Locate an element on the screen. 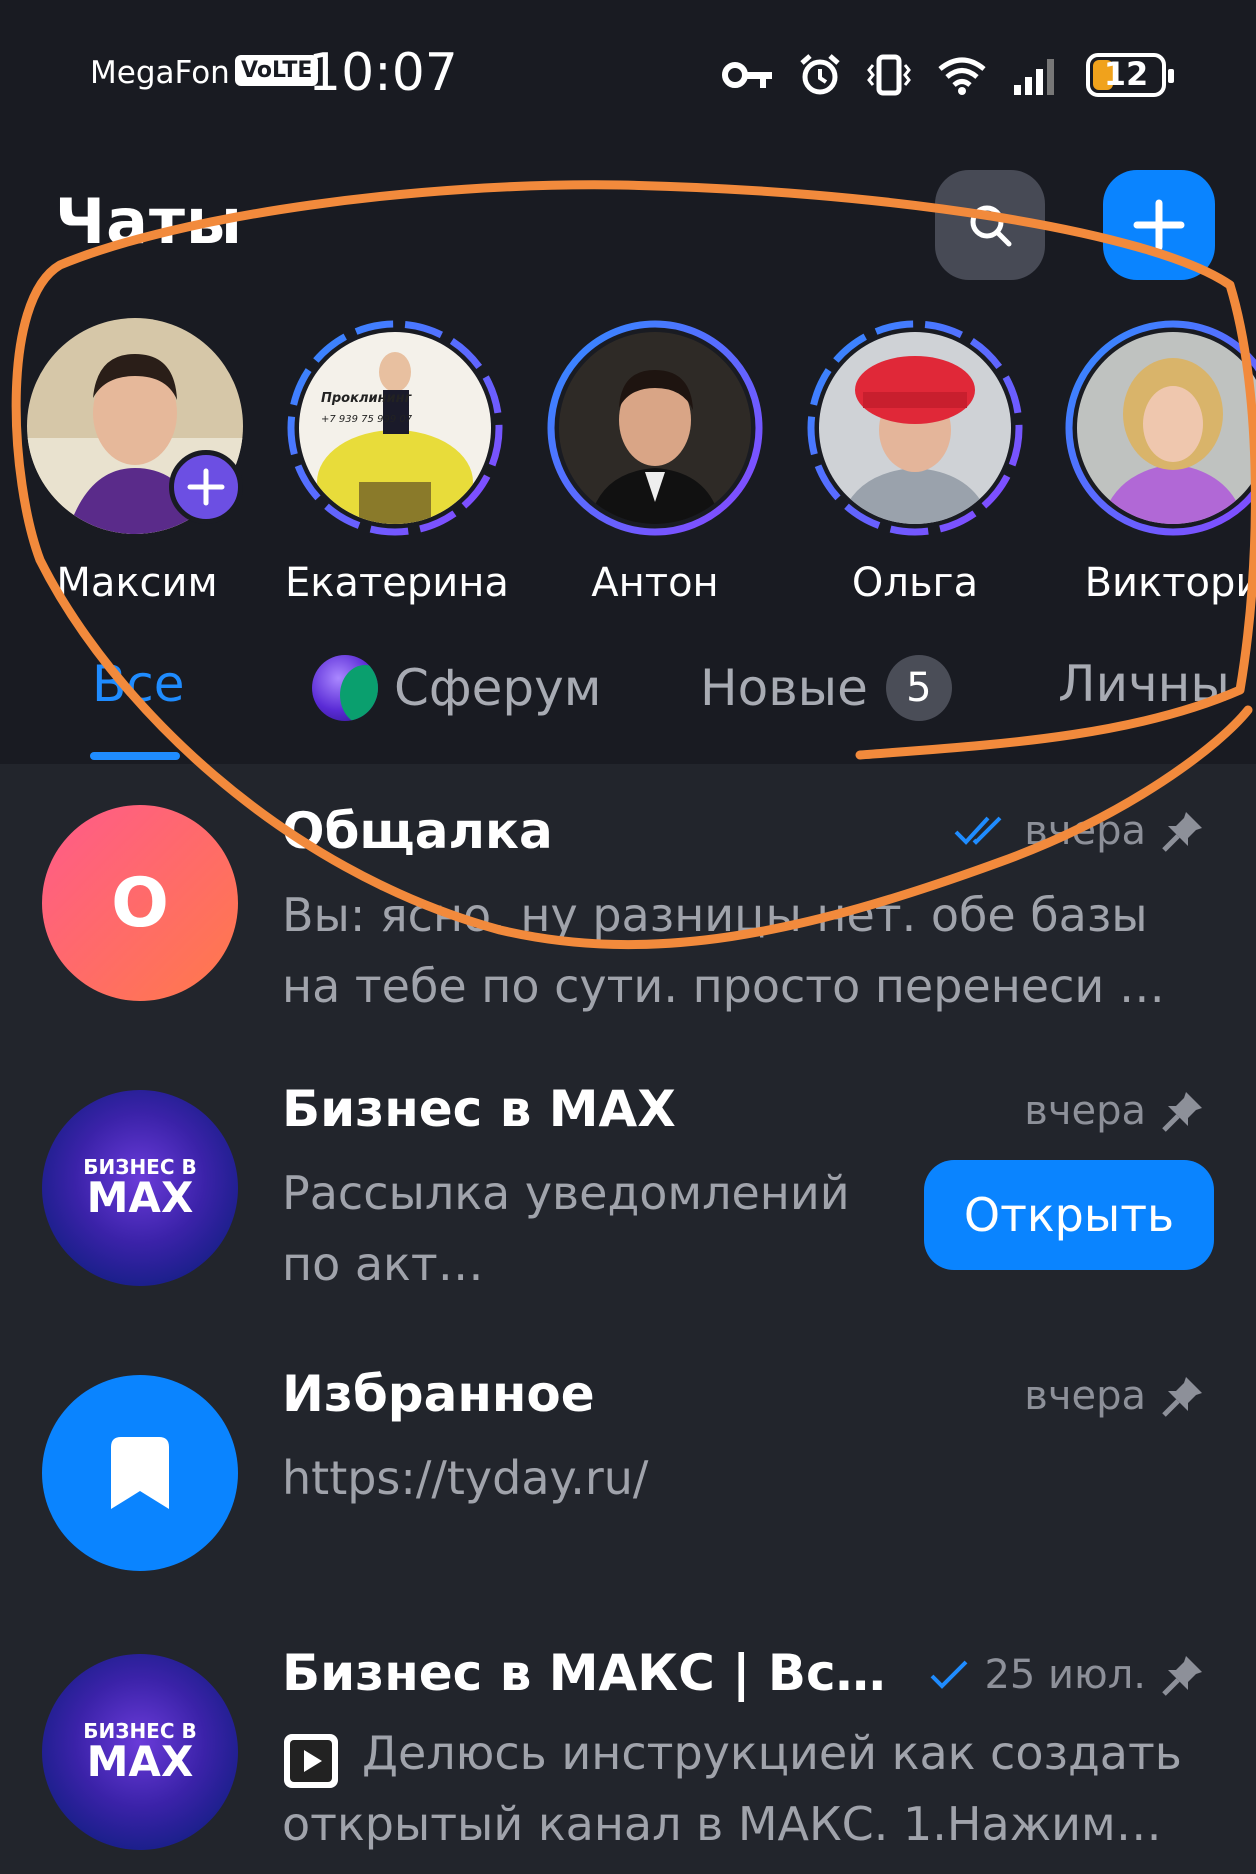 The image size is (1256, 1874). vibrate-icon is located at coordinates (889, 75).